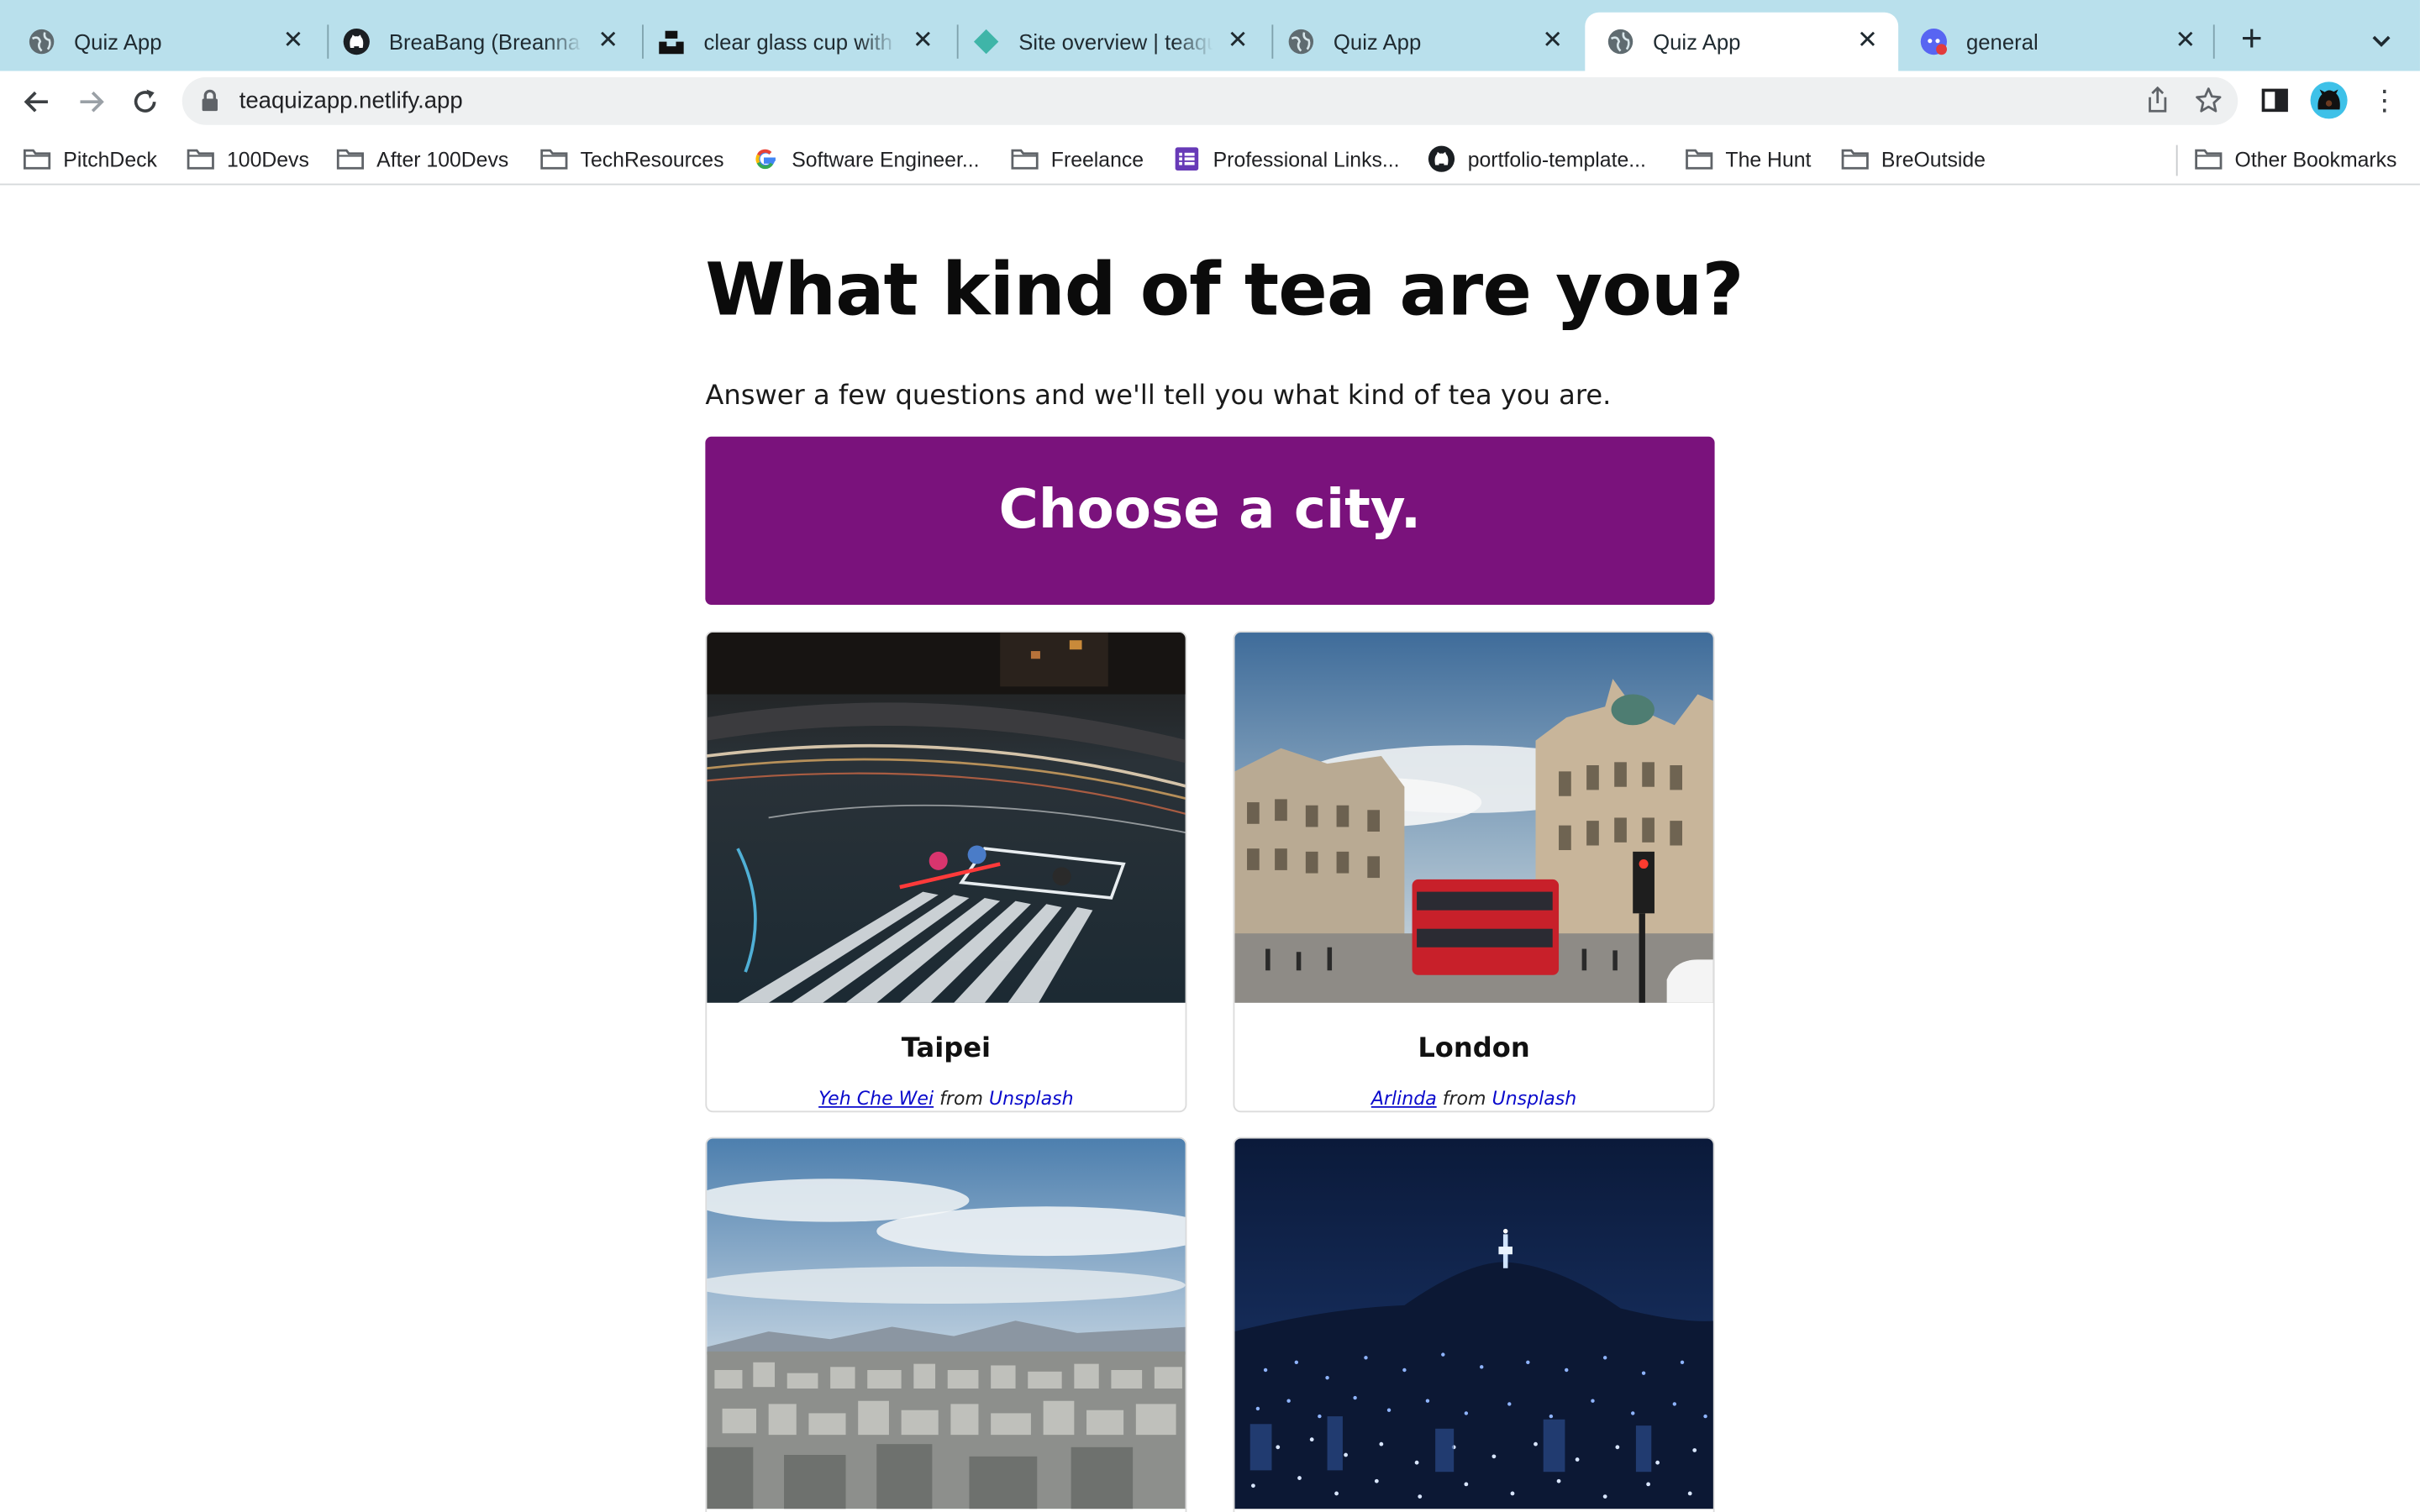  I want to click on bookmark-label: 100Devs, so click(268, 159).